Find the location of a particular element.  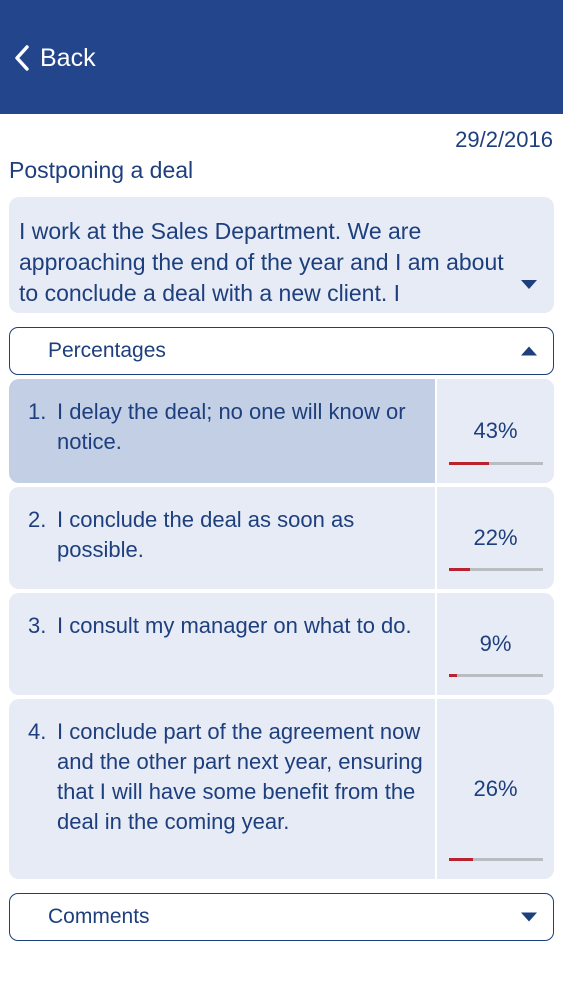

chevron-left-icon is located at coordinates (22, 58).